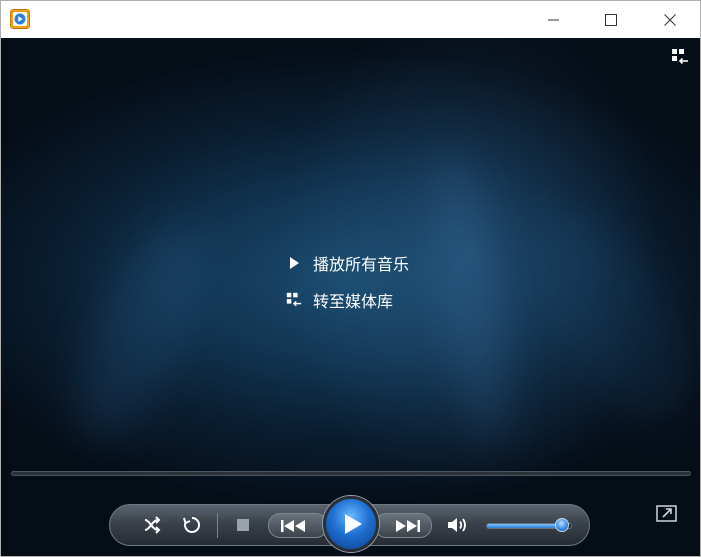 This screenshot has width=701, height=557. I want to click on repeat-button, so click(192, 525).